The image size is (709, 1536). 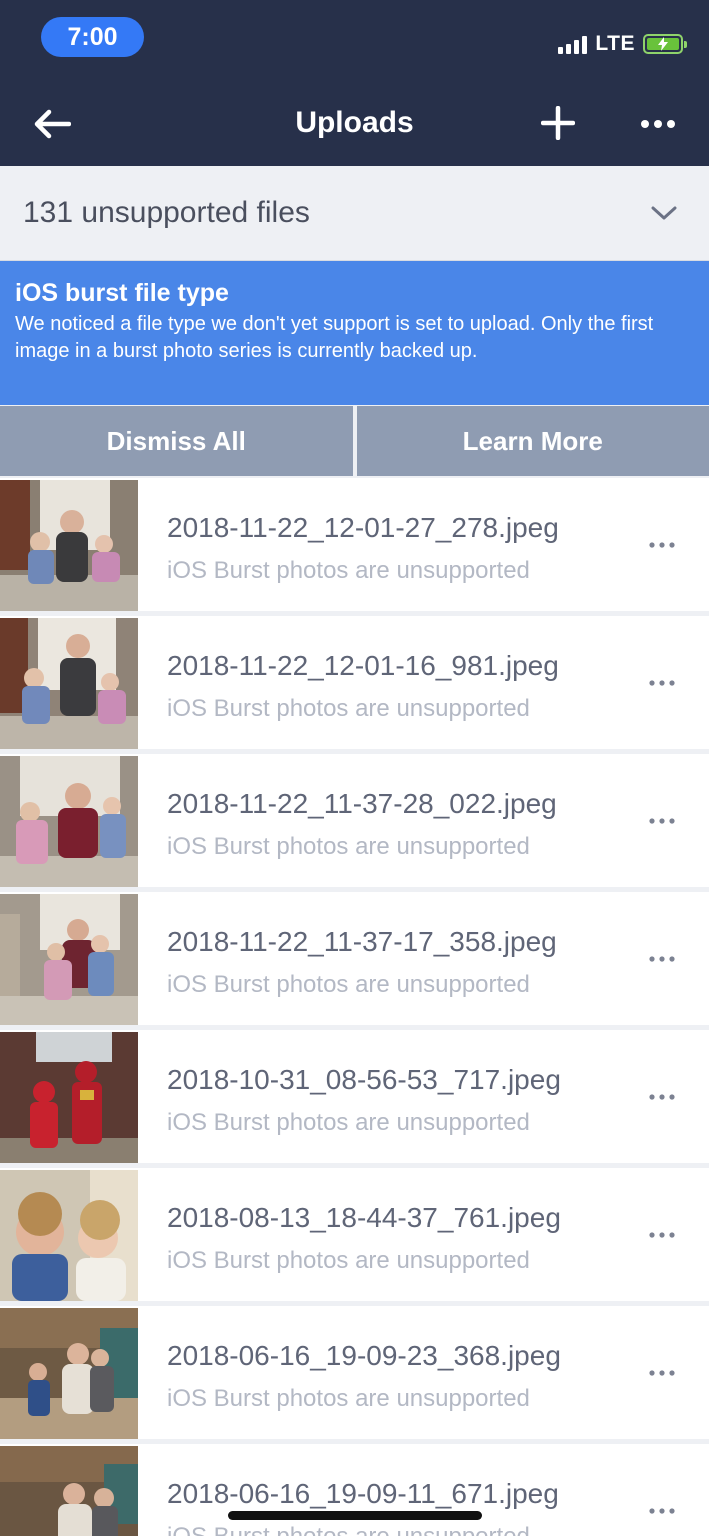 I want to click on navigation-bar: Uploads, so click(x=354, y=124).